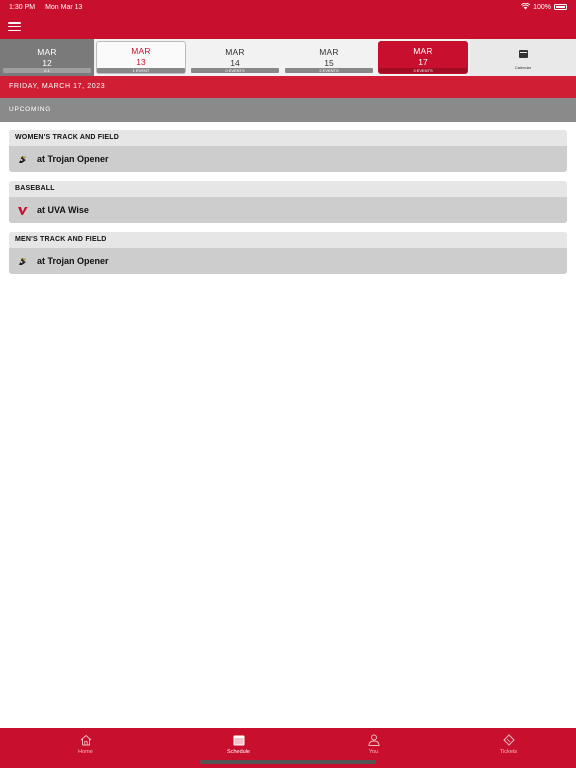 This screenshot has height=768, width=576. Describe the element at coordinates (508, 752) in the screenshot. I see `tab-label: Tickets` at that location.